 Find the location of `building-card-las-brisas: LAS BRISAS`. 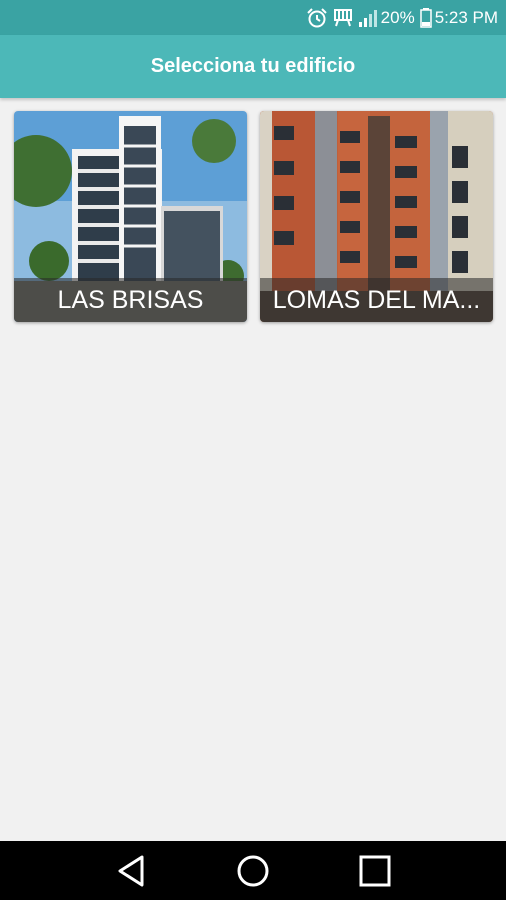

building-card-las-brisas: LAS BRISAS is located at coordinates (130, 216).